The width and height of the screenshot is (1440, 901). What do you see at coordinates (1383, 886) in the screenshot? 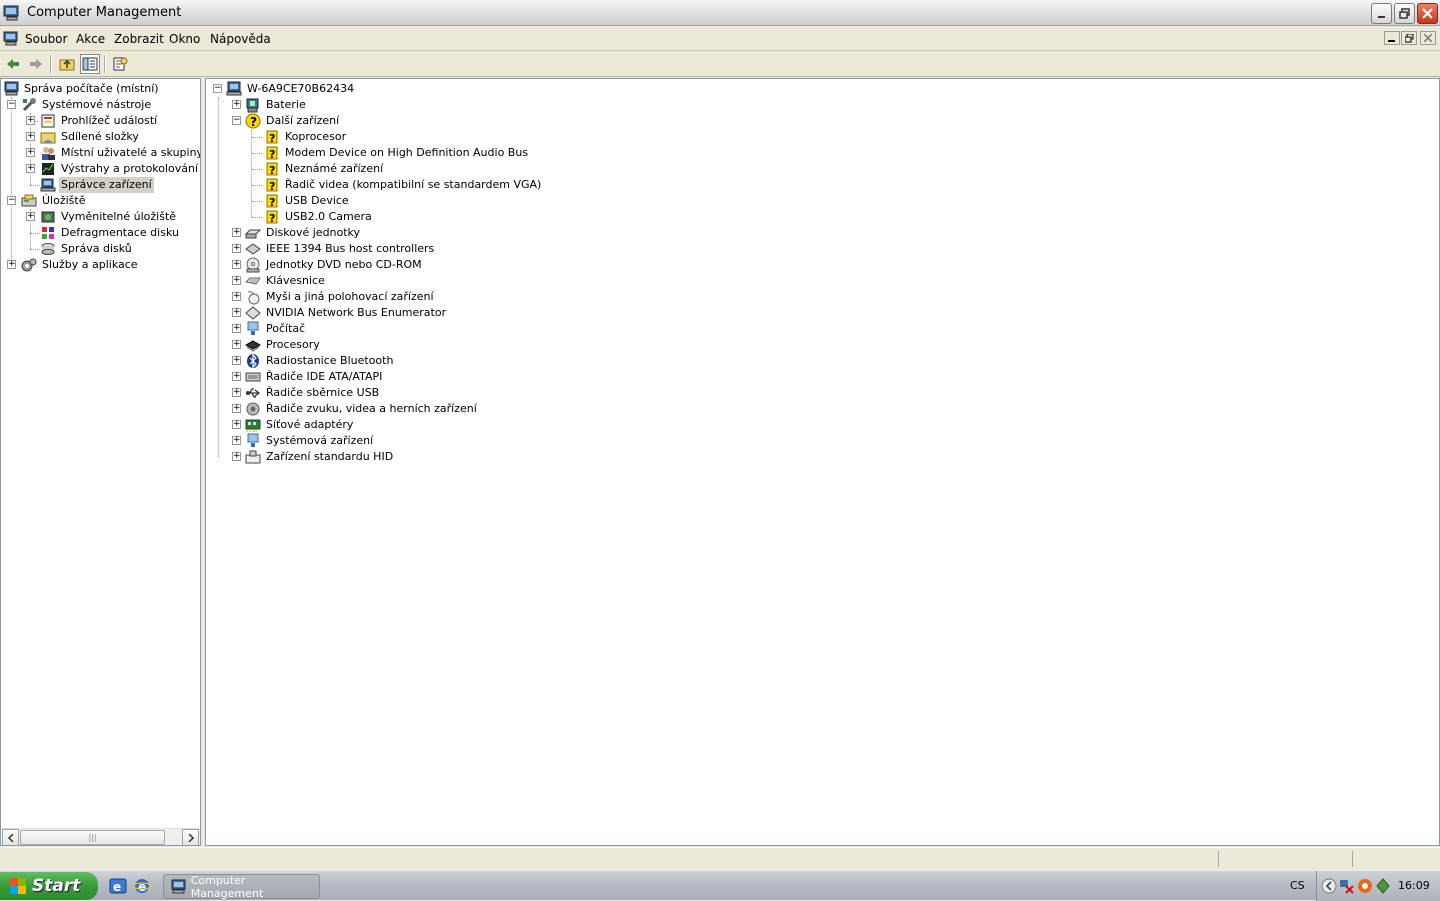
I see `tray-app-icon` at bounding box center [1383, 886].